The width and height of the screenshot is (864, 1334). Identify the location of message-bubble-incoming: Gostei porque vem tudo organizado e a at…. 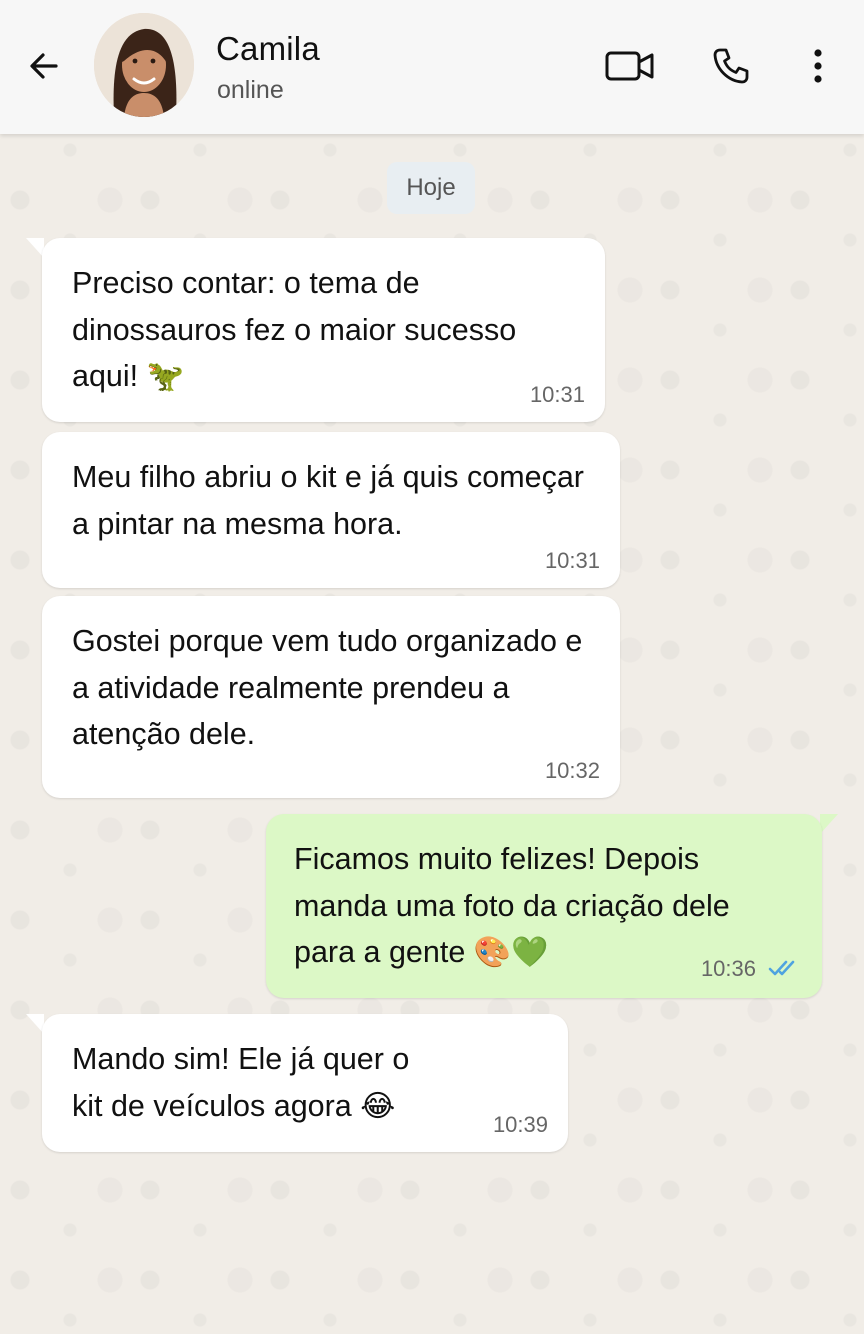
(331, 697).